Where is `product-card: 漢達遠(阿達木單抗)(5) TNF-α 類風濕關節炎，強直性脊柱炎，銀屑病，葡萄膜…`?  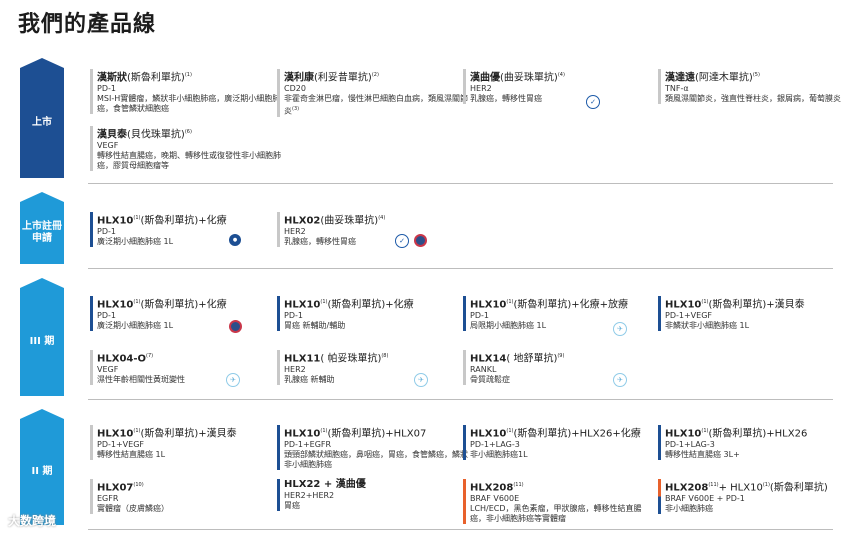
product-card: 漢達遠(阿達木單抗)(5) TNF-α 類風濕關節炎，強直性脊柱炎，銀屑病，葡萄膜… is located at coordinates (754, 87).